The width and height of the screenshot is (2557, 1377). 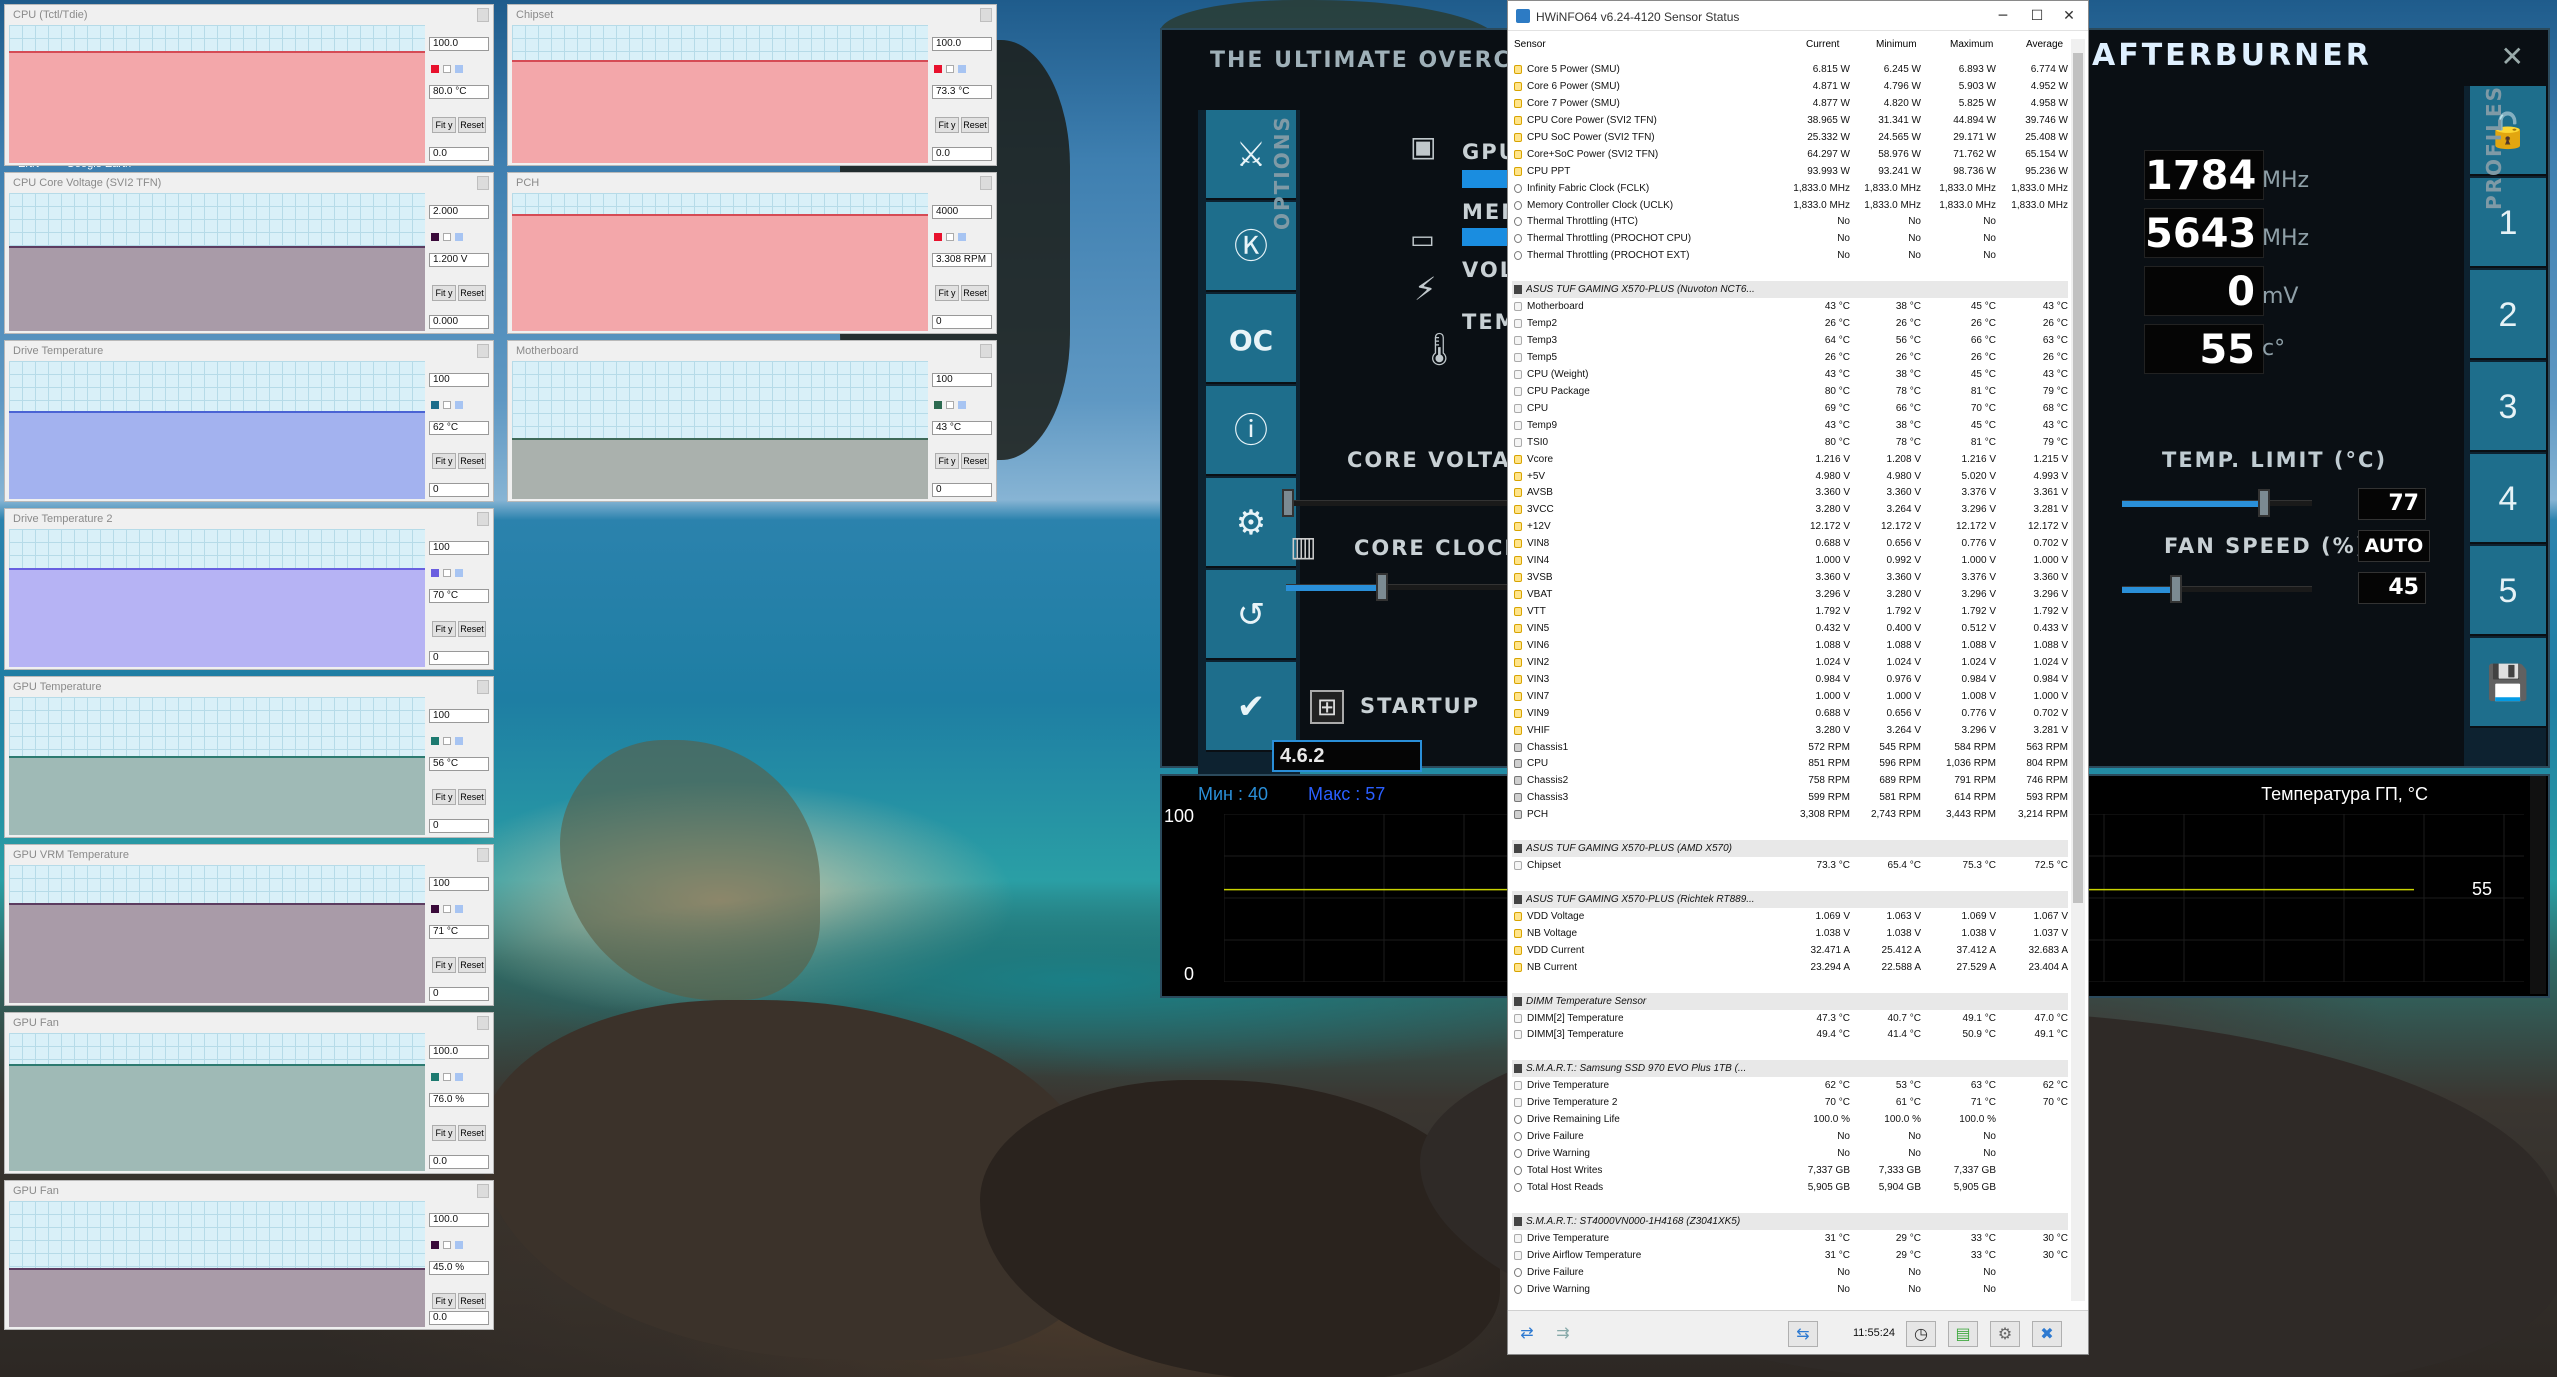 What do you see at coordinates (1790, 763) in the screenshot?
I see `sensor-row: CPU 851 RPM 596 RPM 1,036 RPM 804 RPM` at bounding box center [1790, 763].